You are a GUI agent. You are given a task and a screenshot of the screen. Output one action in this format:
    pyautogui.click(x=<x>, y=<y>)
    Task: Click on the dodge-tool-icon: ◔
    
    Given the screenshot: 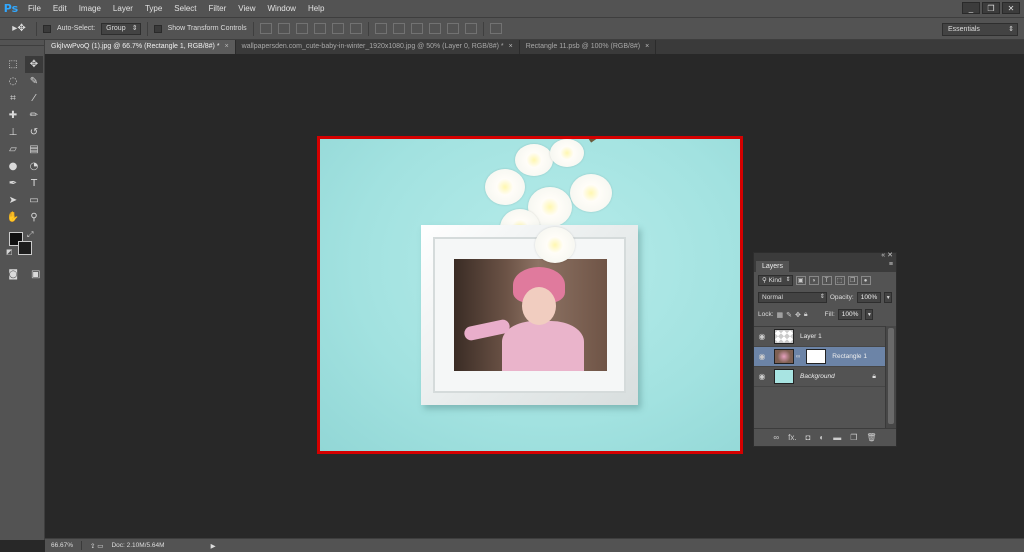 What is the action you would take?
    pyautogui.click(x=34, y=166)
    